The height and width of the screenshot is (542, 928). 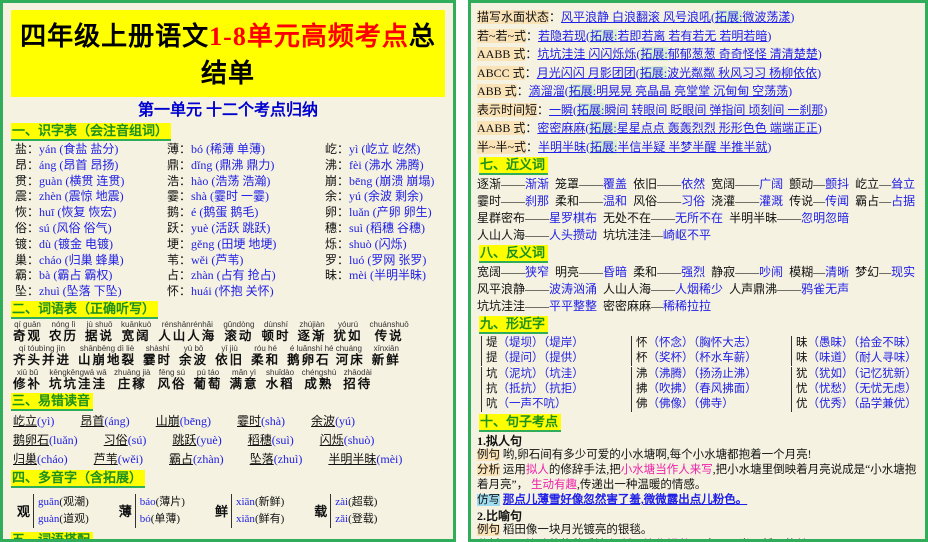 I want to click on pair-word-a: 明亮——, so click(x=579, y=272).